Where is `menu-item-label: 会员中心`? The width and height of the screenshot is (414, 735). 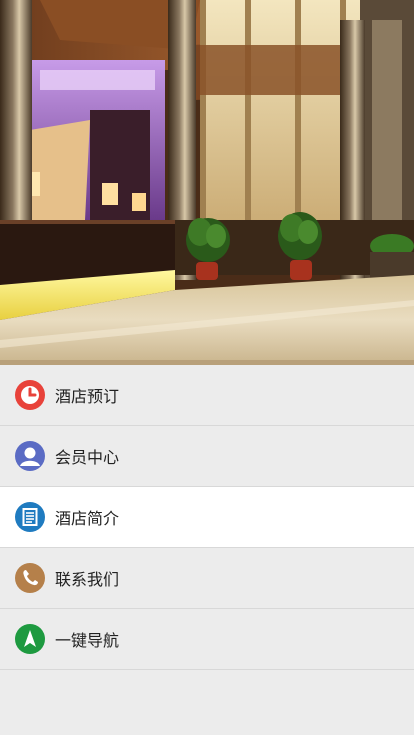
menu-item-label: 会员中心 is located at coordinates (87, 457).